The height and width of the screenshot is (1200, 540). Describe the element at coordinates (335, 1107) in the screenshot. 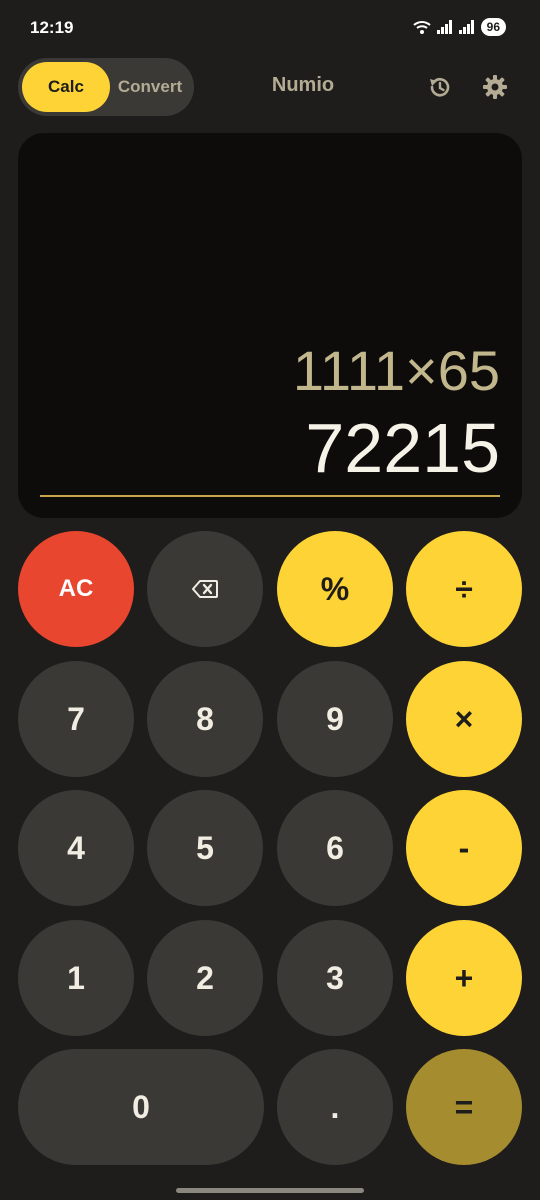

I see `decimal-button: .` at that location.